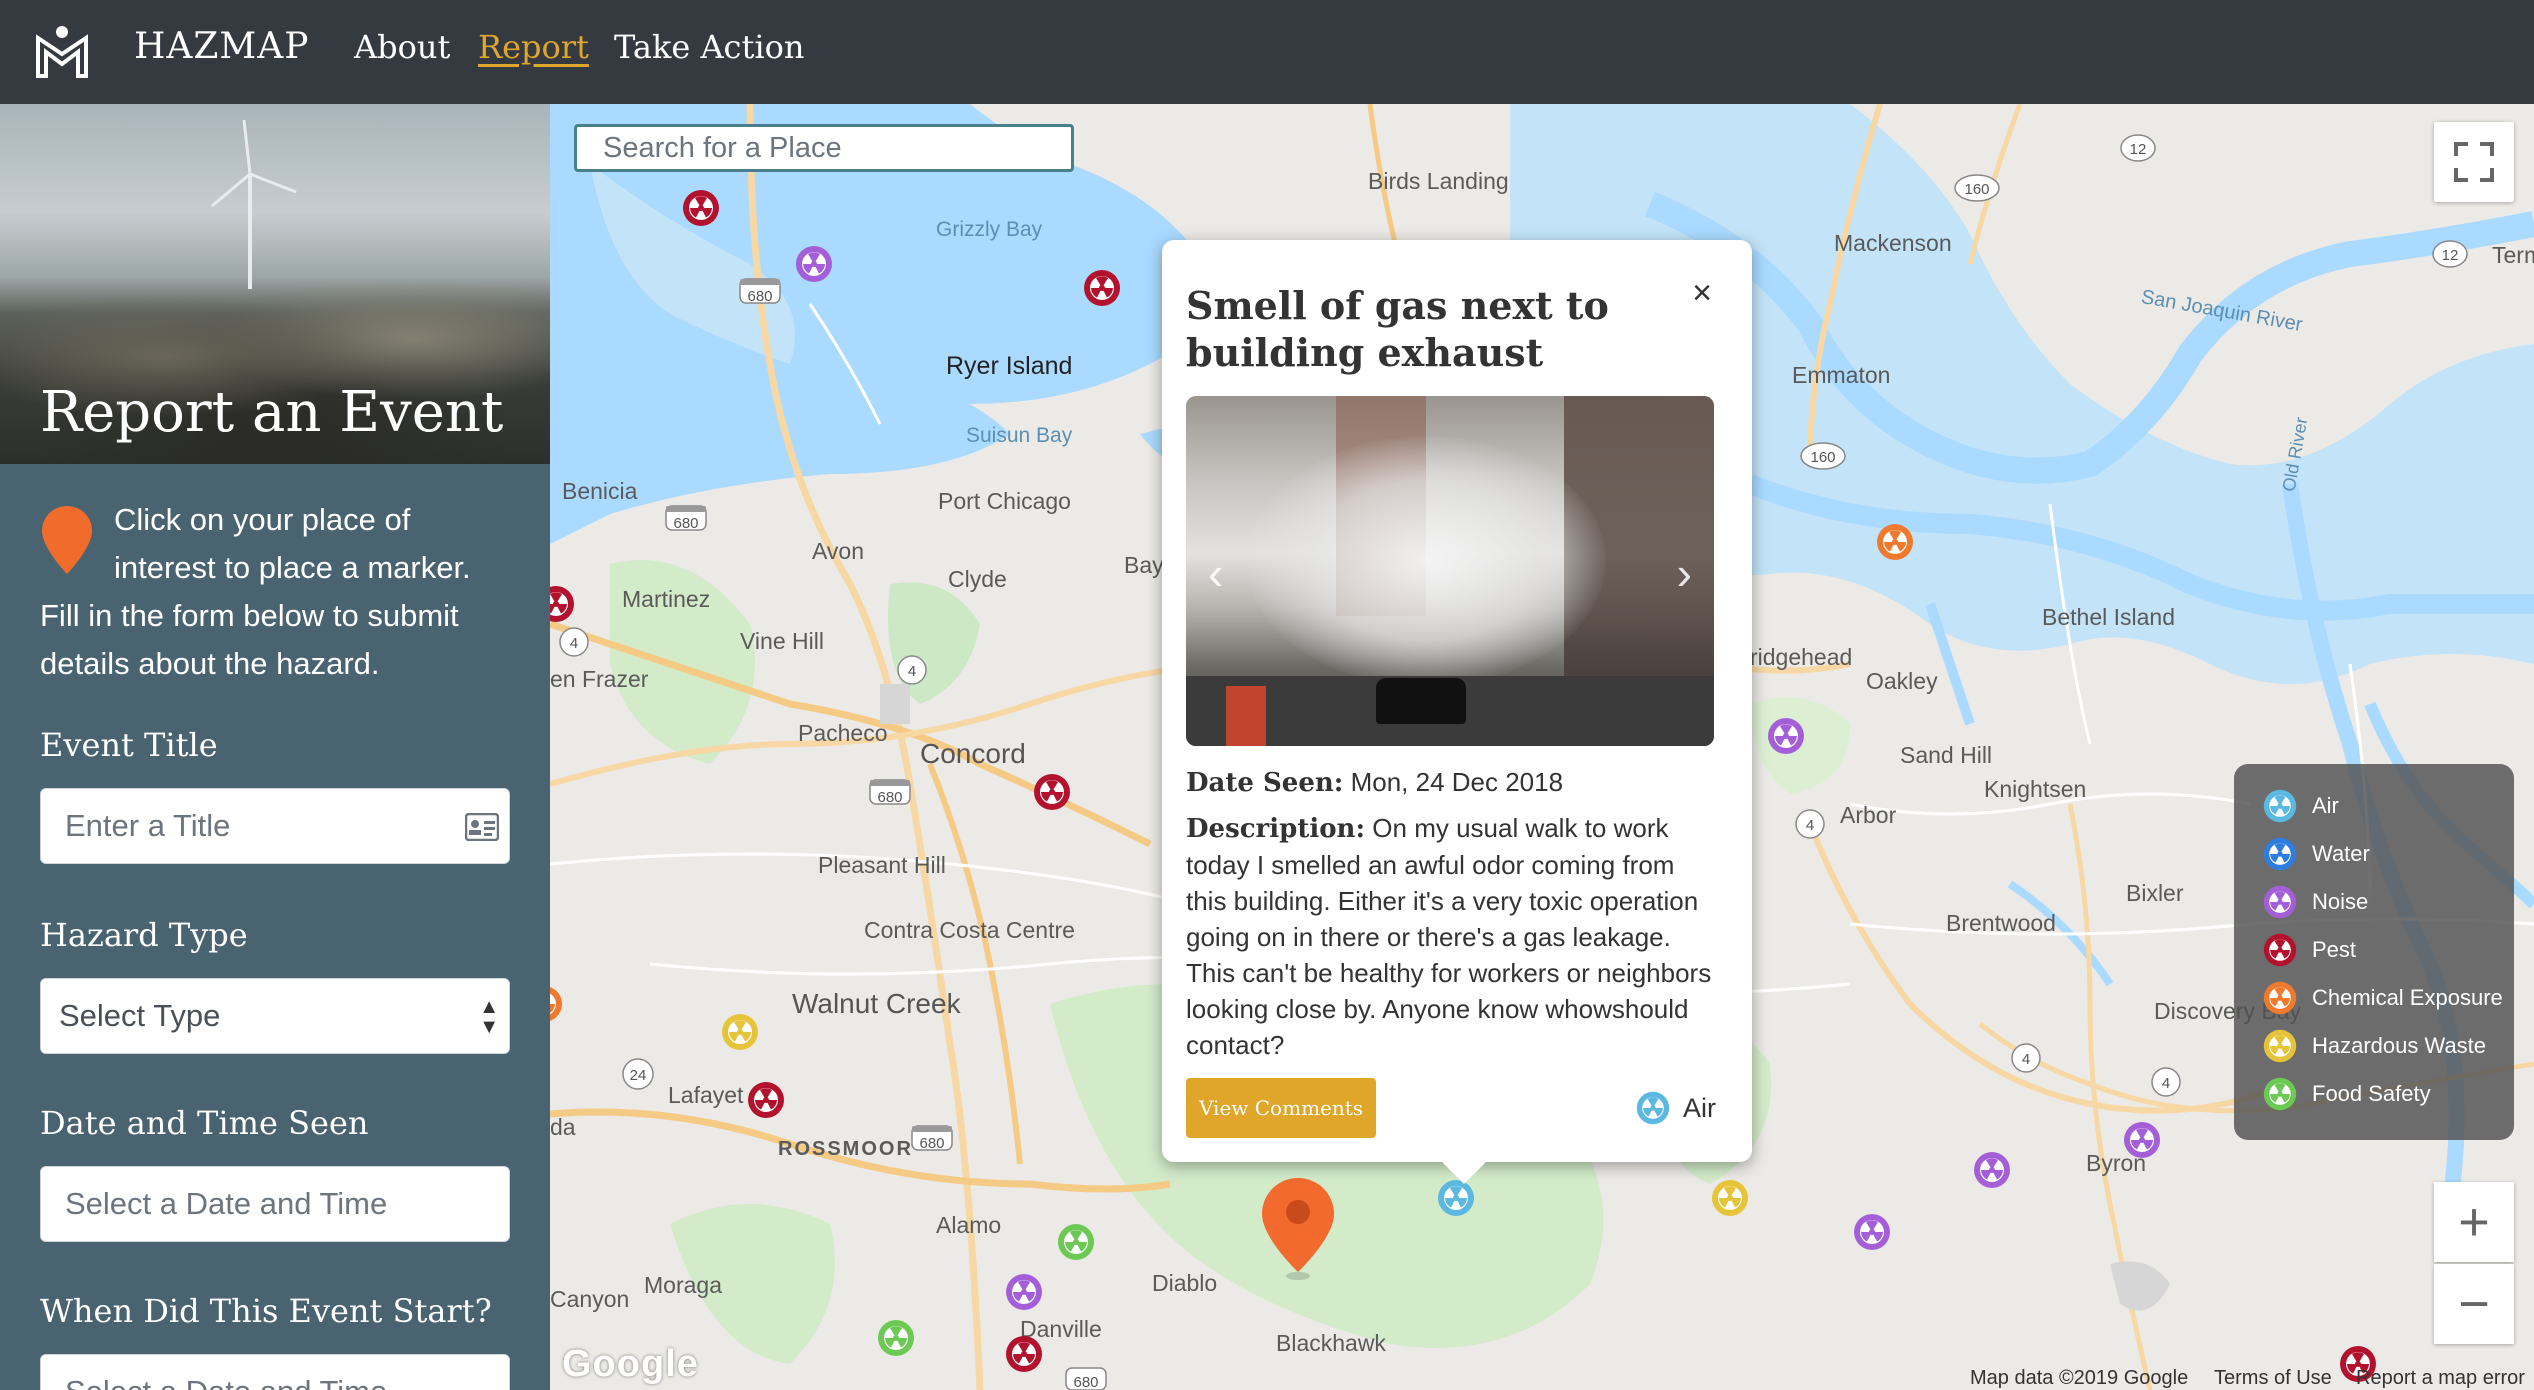 Image resolution: width=2534 pixels, height=1390 pixels. I want to click on legend-item-air: Air, so click(2300, 806).